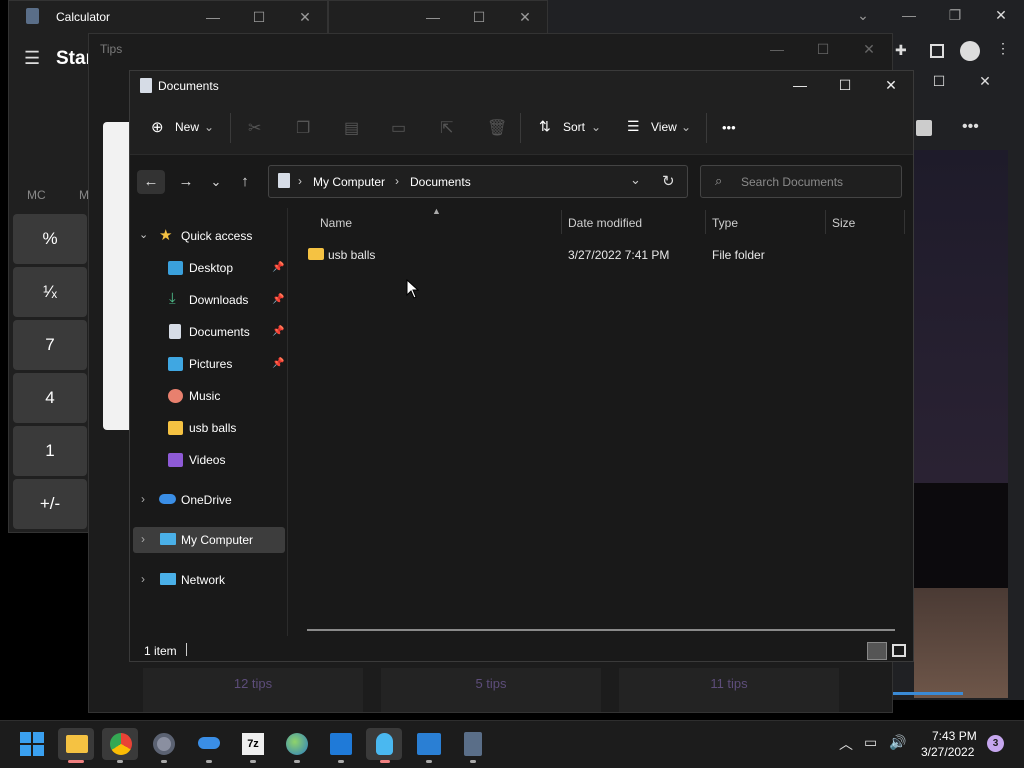  What do you see at coordinates (36, 195) in the screenshot?
I see `memory-clear-button: MC` at bounding box center [36, 195].